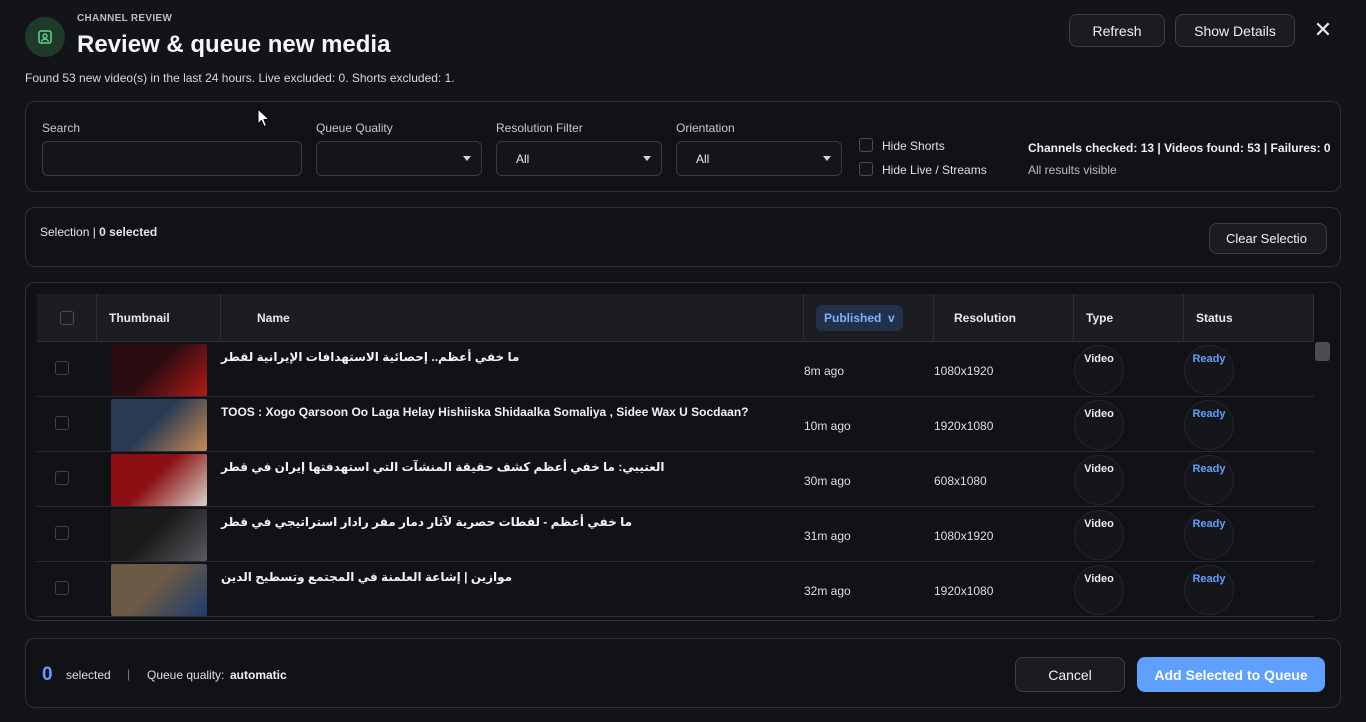  Describe the element at coordinates (705, 128) in the screenshot. I see `orientation-label: Orientation` at that location.